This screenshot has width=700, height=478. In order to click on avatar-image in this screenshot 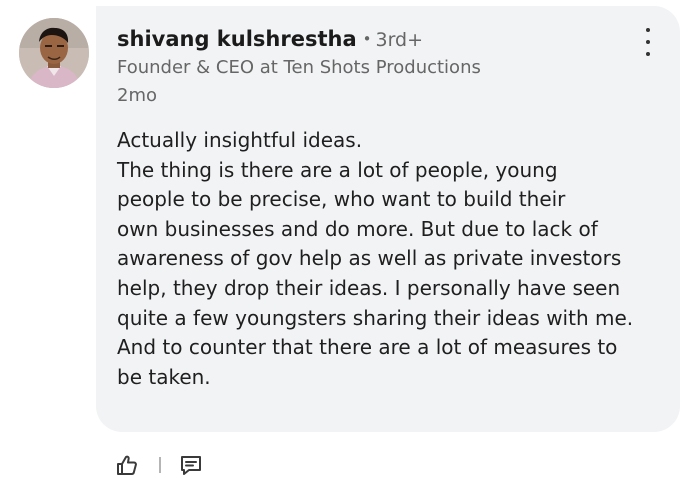, I will do `click(54, 53)`.